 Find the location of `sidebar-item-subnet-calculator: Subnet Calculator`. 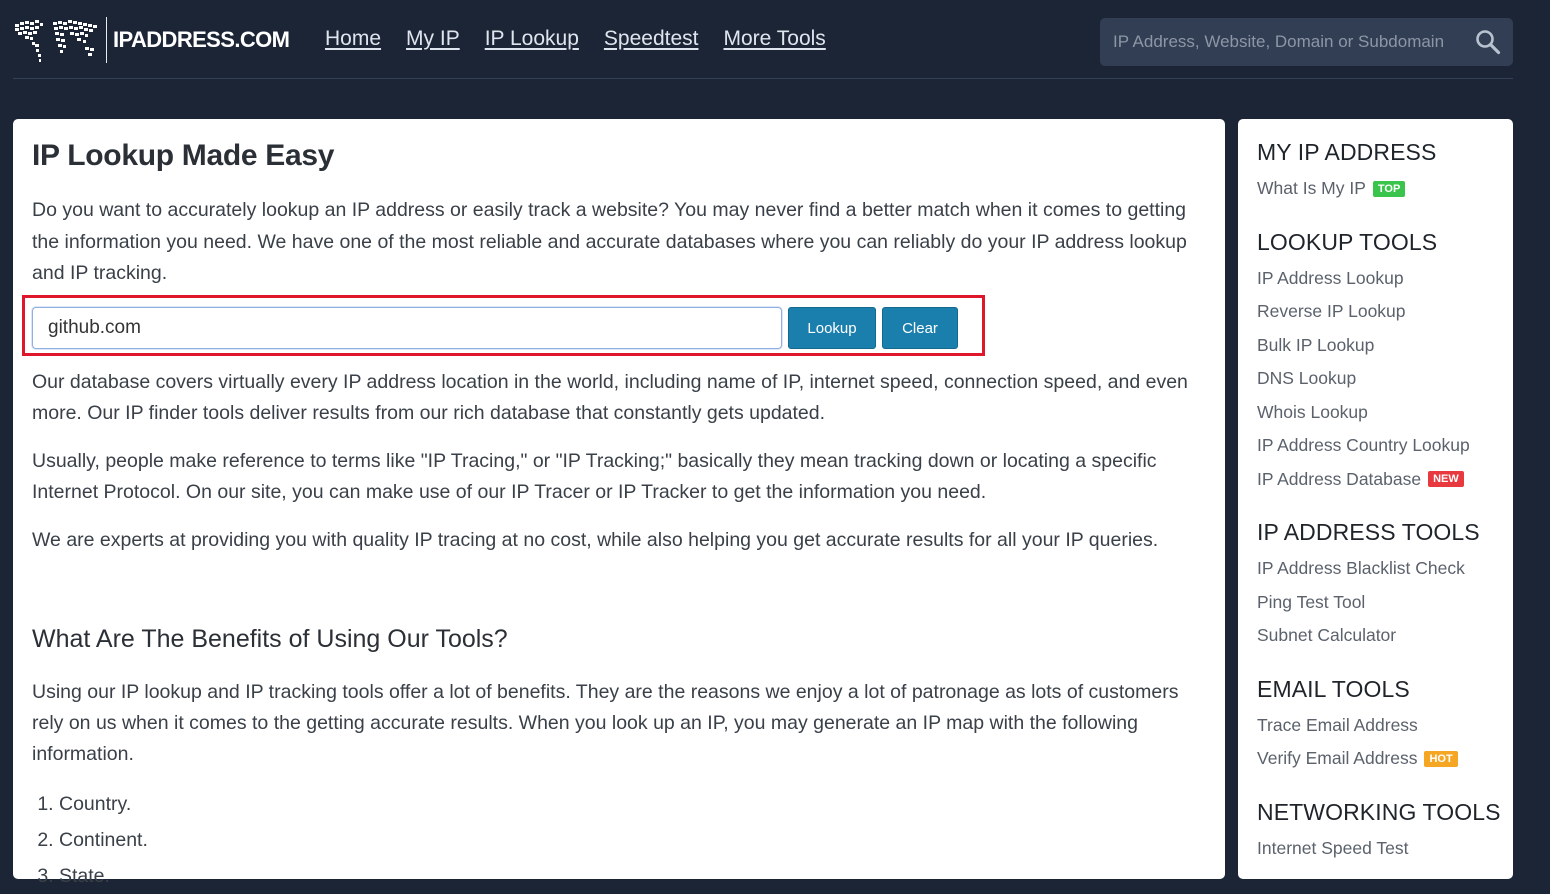

sidebar-item-subnet-calculator: Subnet Calculator is located at coordinates (1385, 636).